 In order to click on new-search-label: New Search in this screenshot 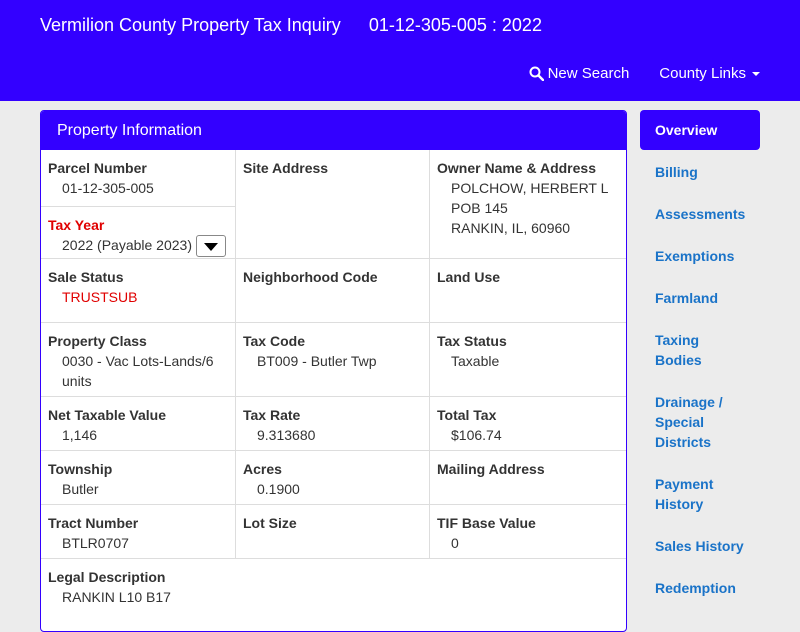, I will do `click(588, 73)`.